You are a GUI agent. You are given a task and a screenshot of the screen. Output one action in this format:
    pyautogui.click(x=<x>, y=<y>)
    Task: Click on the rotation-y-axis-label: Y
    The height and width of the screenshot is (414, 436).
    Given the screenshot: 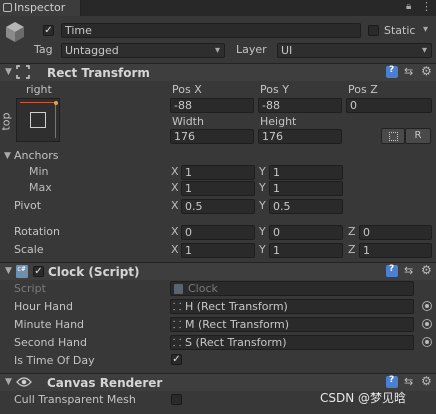 What is the action you would take?
    pyautogui.click(x=262, y=231)
    